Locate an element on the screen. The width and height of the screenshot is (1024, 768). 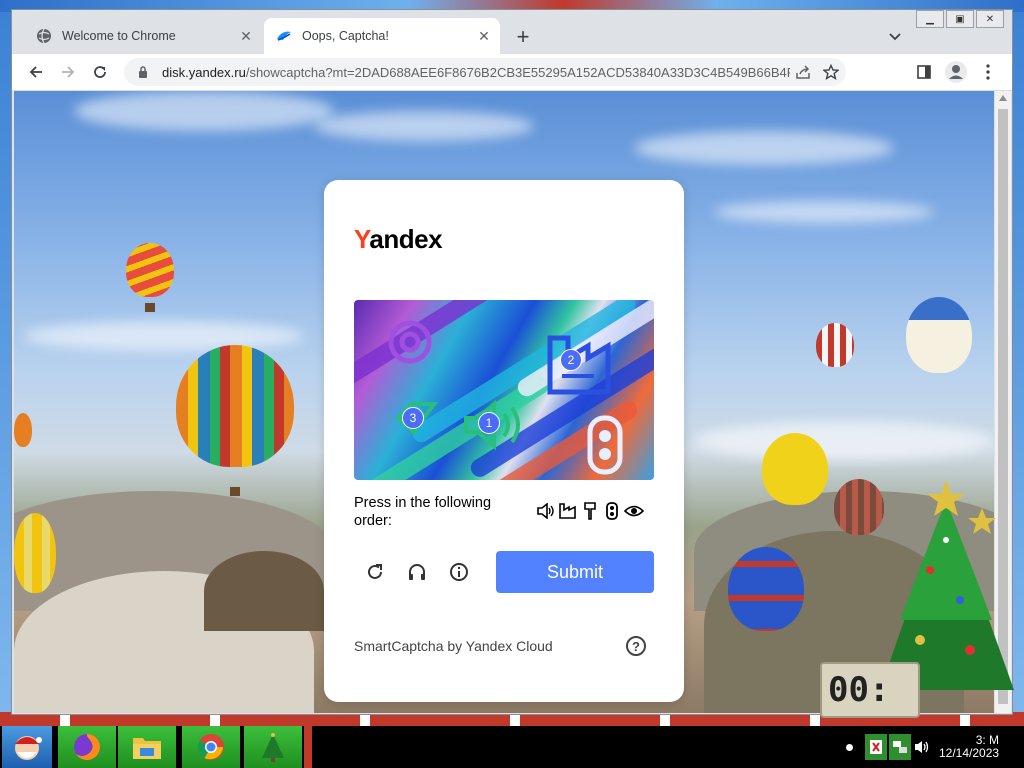
refresh-icon is located at coordinates (375, 572).